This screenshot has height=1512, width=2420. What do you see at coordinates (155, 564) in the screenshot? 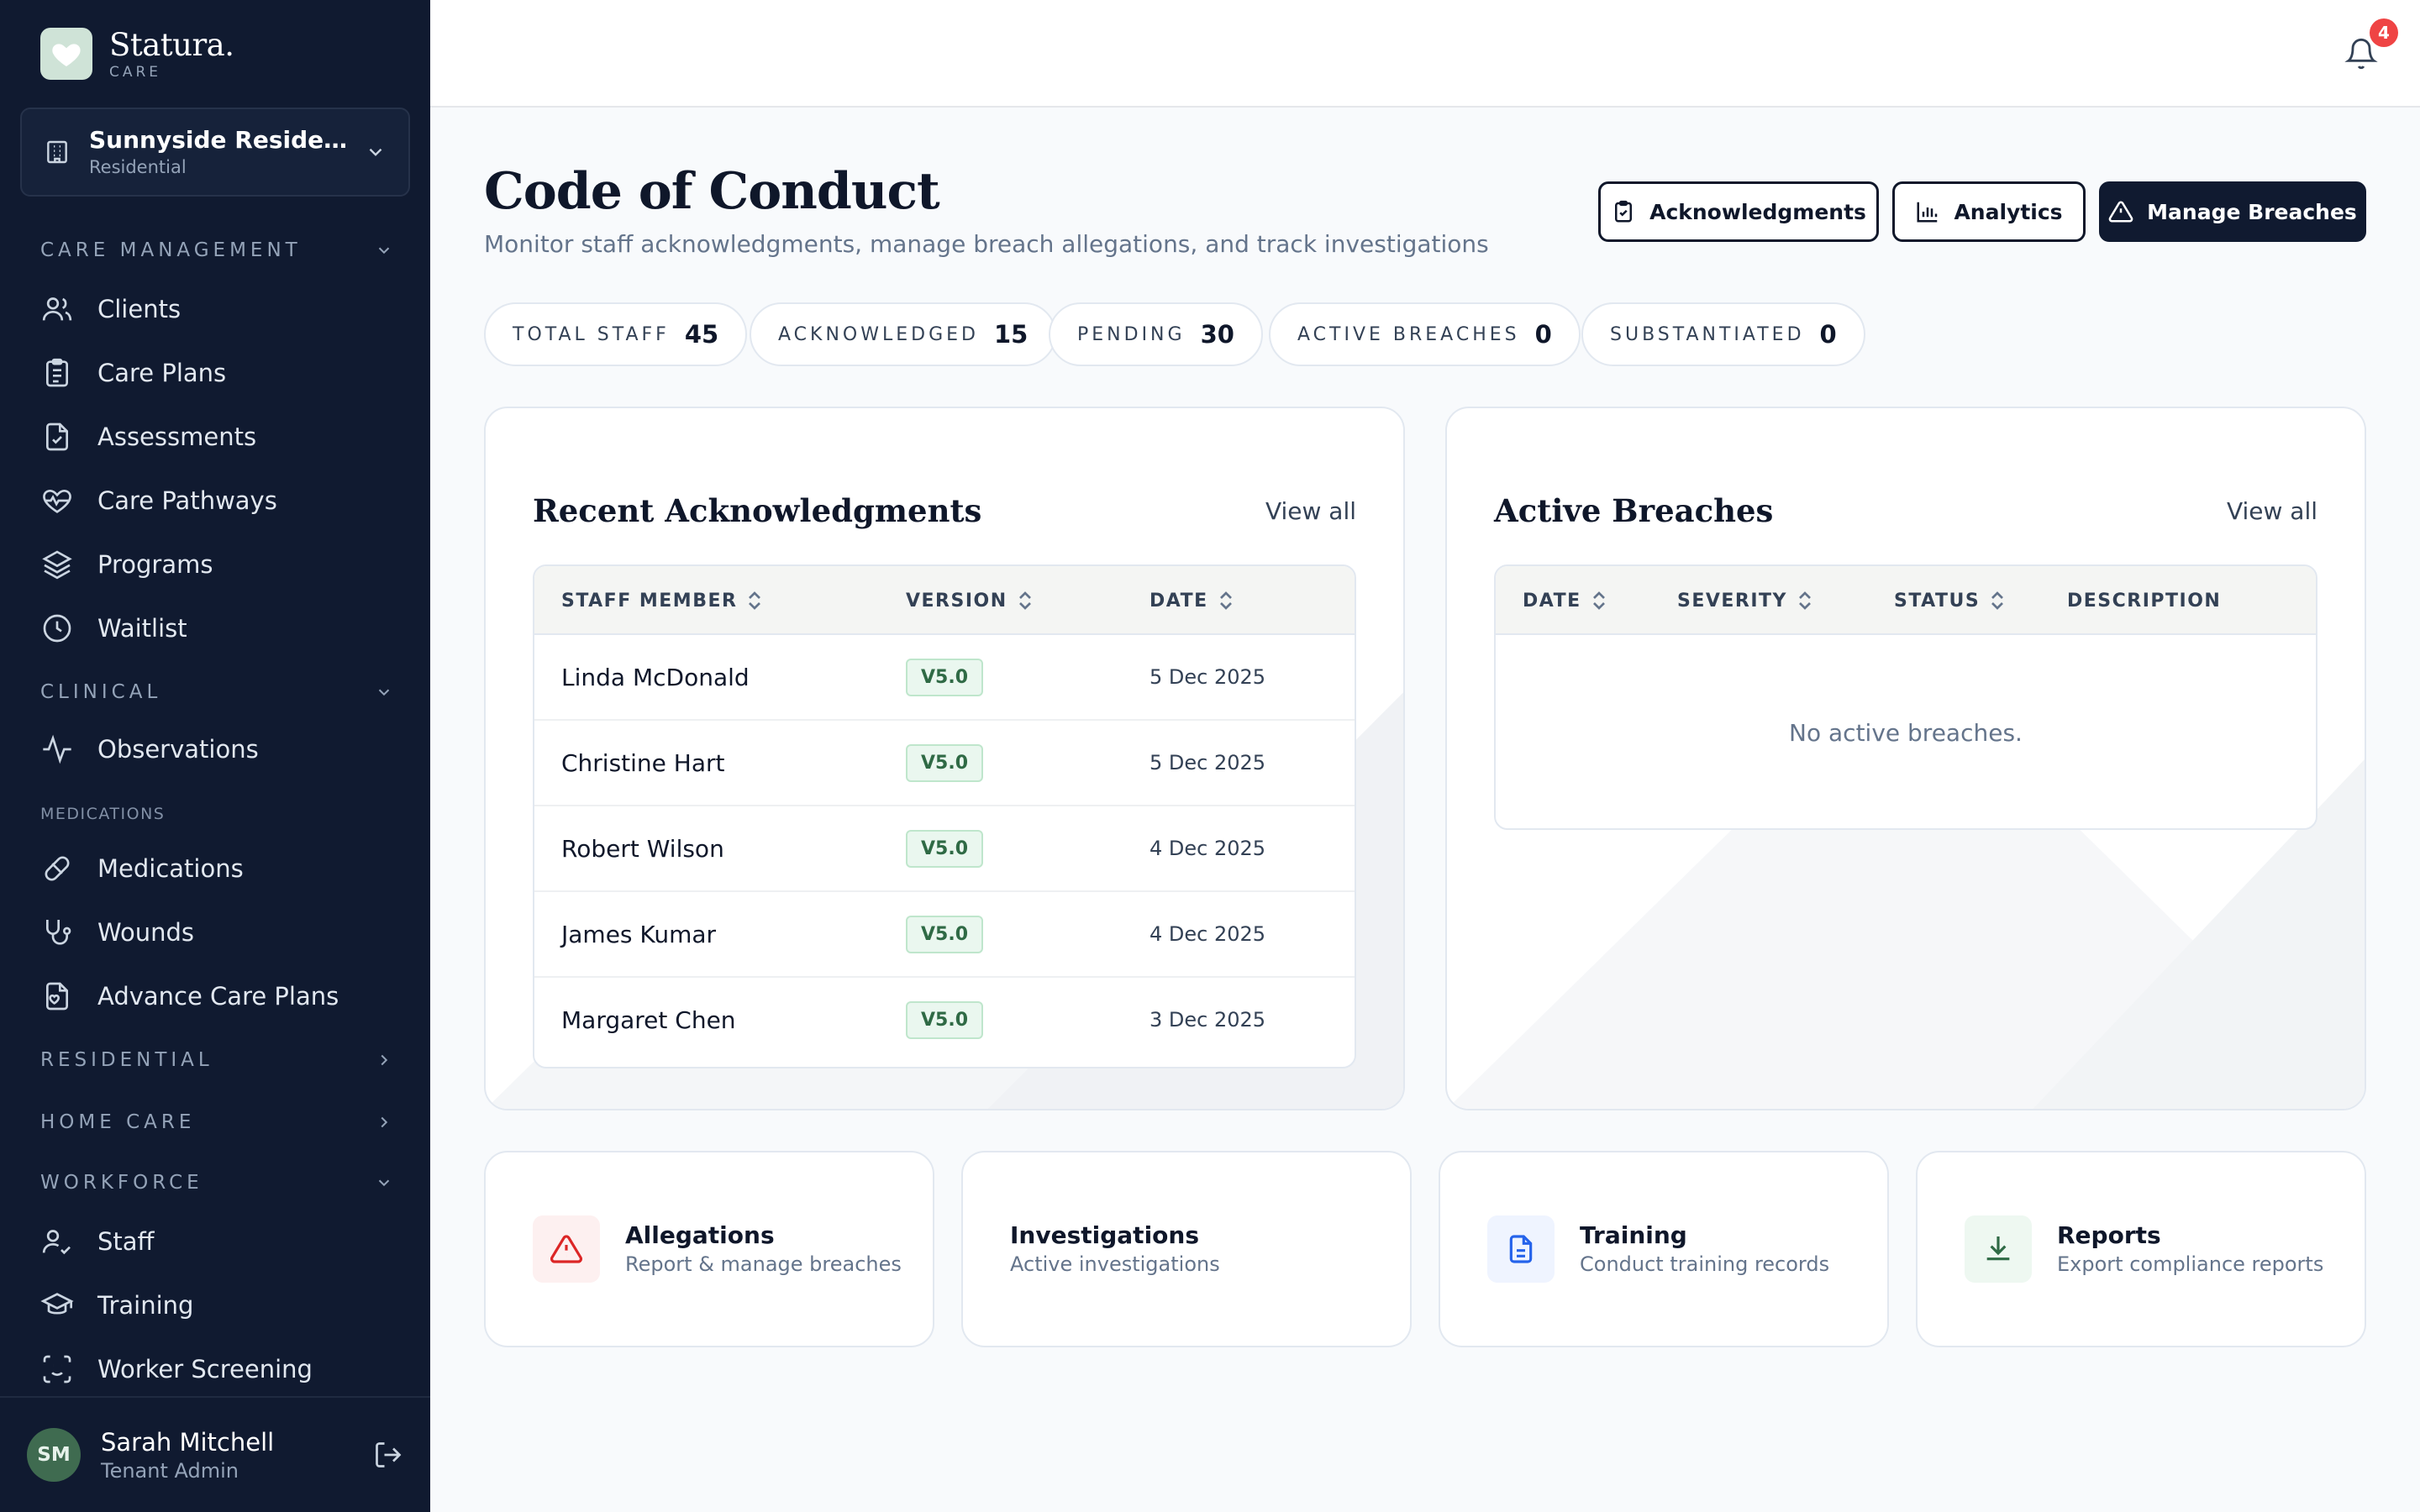
I see `sidebar-item-label: Programs` at bounding box center [155, 564].